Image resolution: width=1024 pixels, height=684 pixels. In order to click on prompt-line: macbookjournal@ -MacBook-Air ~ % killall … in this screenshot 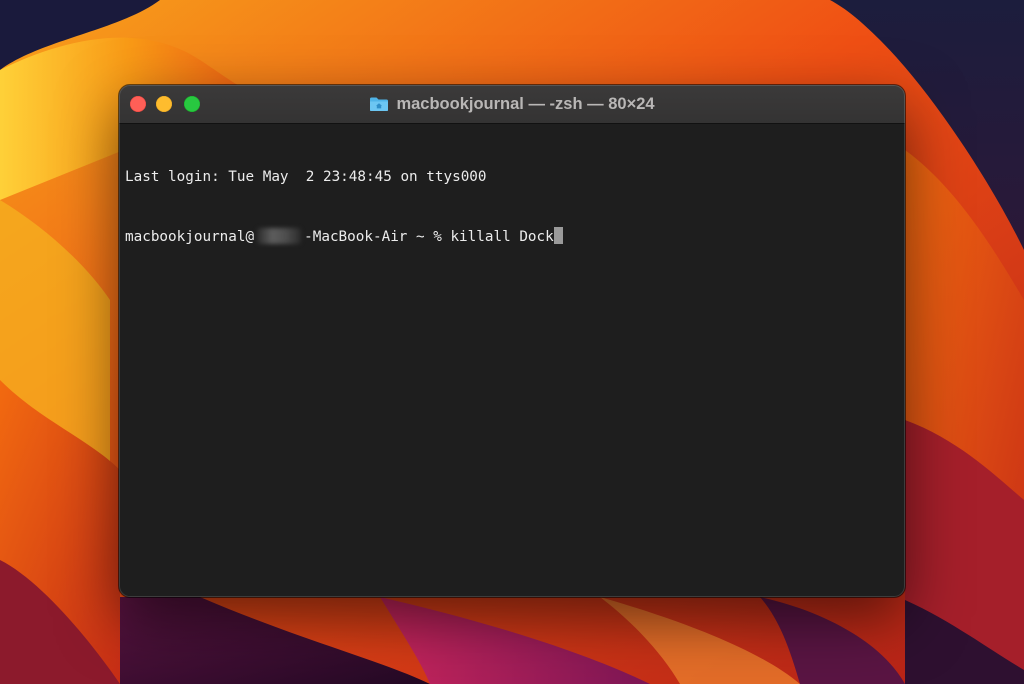, I will do `click(515, 237)`.